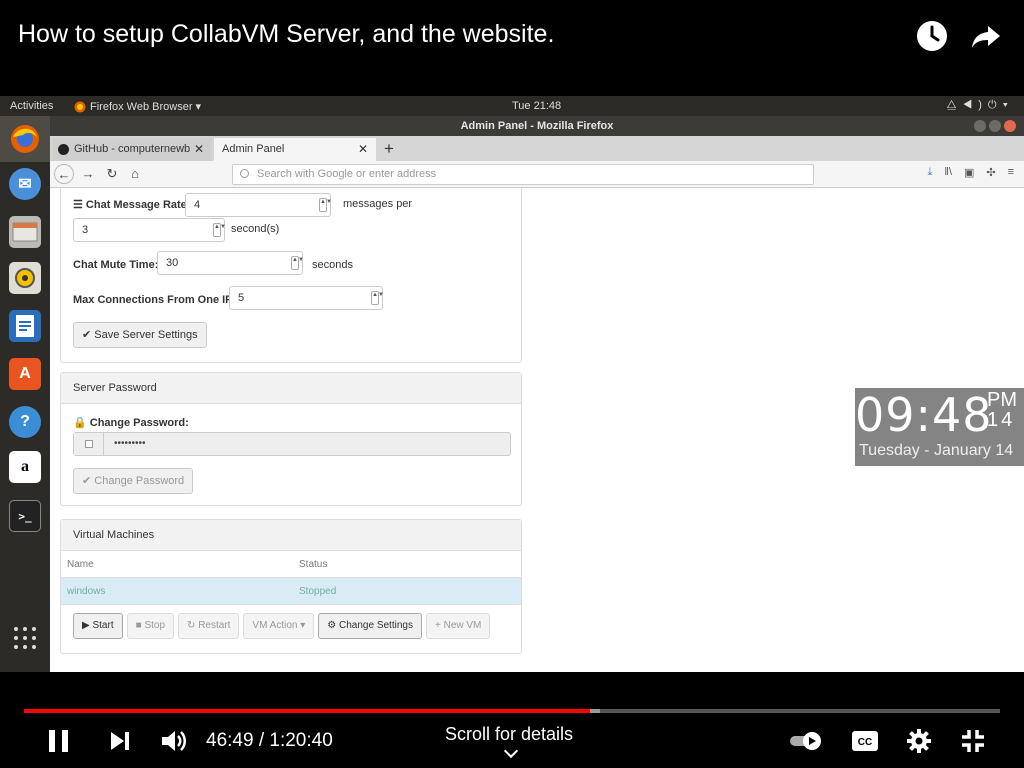  I want to click on tray-chevron-icon: ▾, so click(1008, 105).